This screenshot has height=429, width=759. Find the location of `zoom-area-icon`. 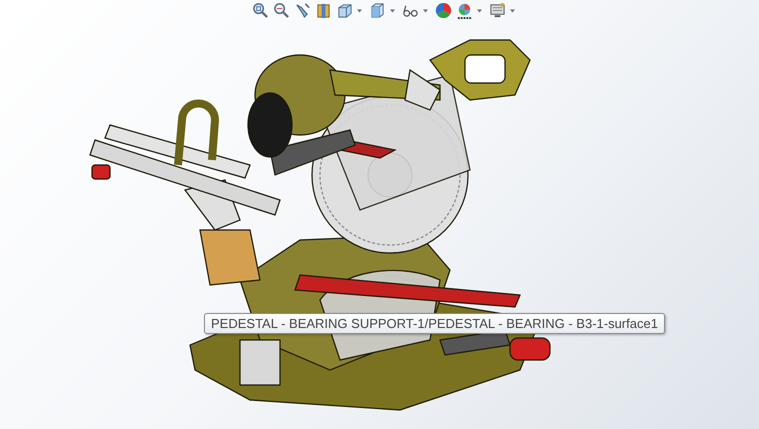

zoom-area-icon is located at coordinates (281, 10).